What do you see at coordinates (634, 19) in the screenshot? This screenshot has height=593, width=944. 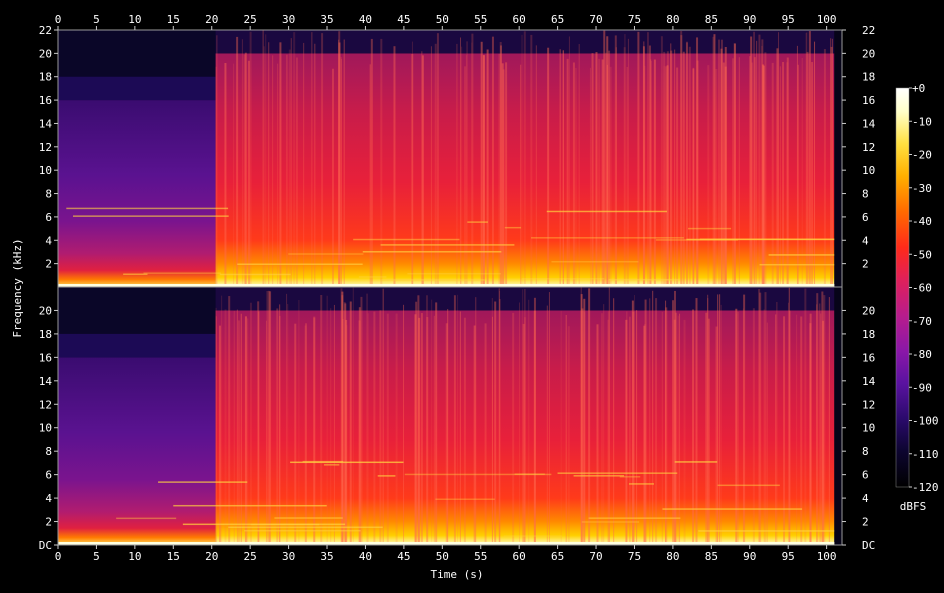 I see `x-tick-label: 75` at bounding box center [634, 19].